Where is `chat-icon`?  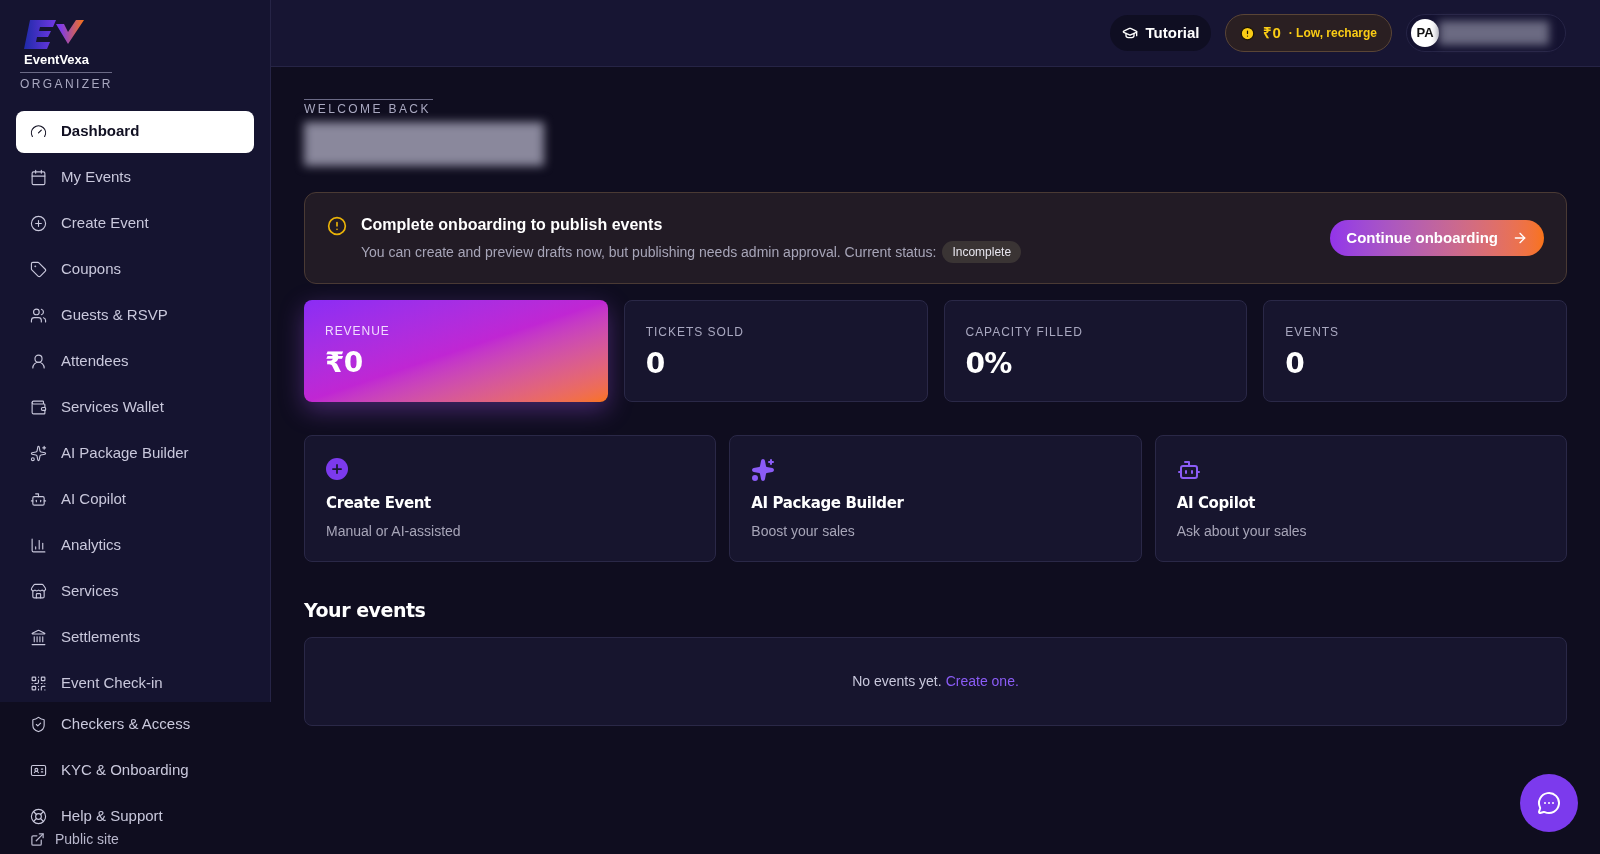
chat-icon is located at coordinates (1549, 803).